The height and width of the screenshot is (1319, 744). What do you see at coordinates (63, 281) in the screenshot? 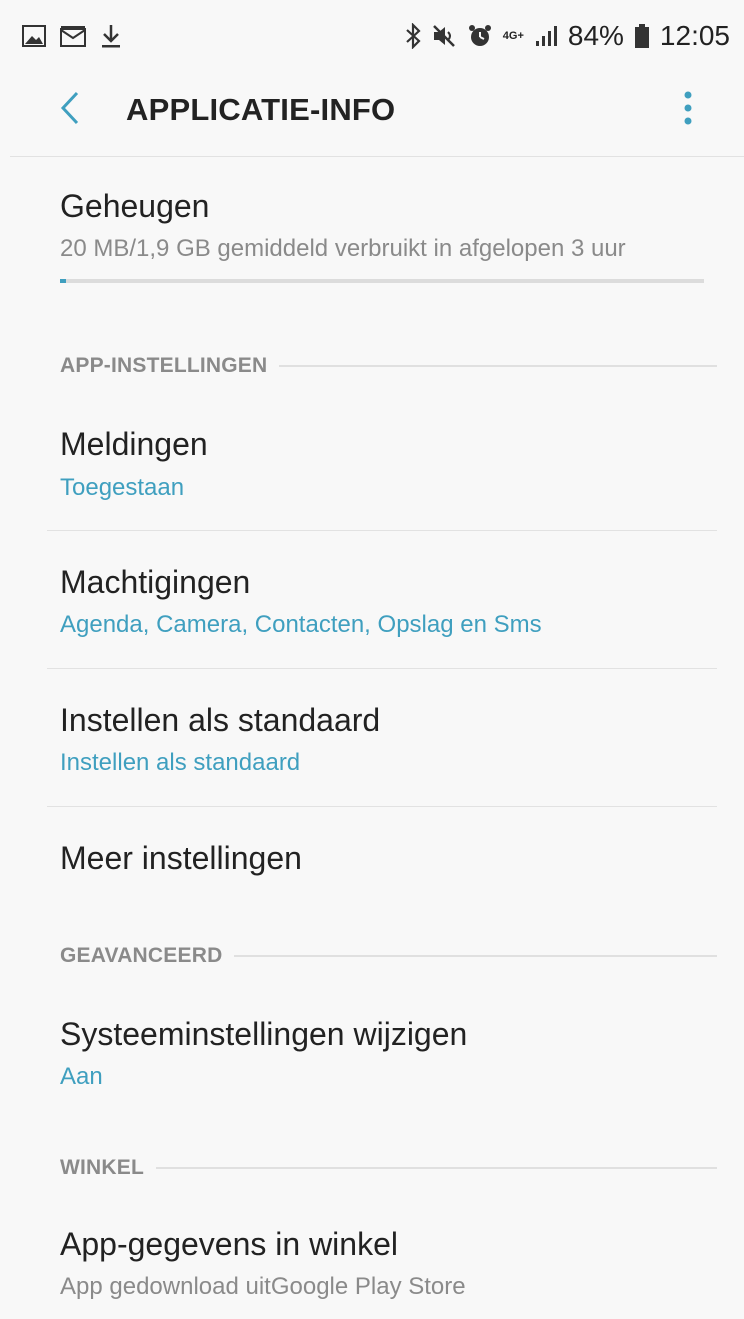
I see `memory-progress-fill` at bounding box center [63, 281].